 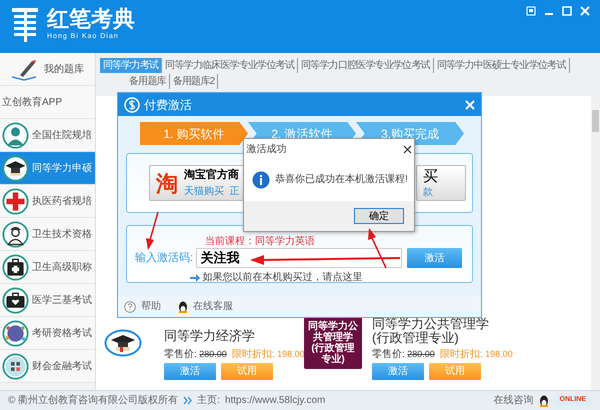 I want to click on chevron-icon, so click(x=187, y=400).